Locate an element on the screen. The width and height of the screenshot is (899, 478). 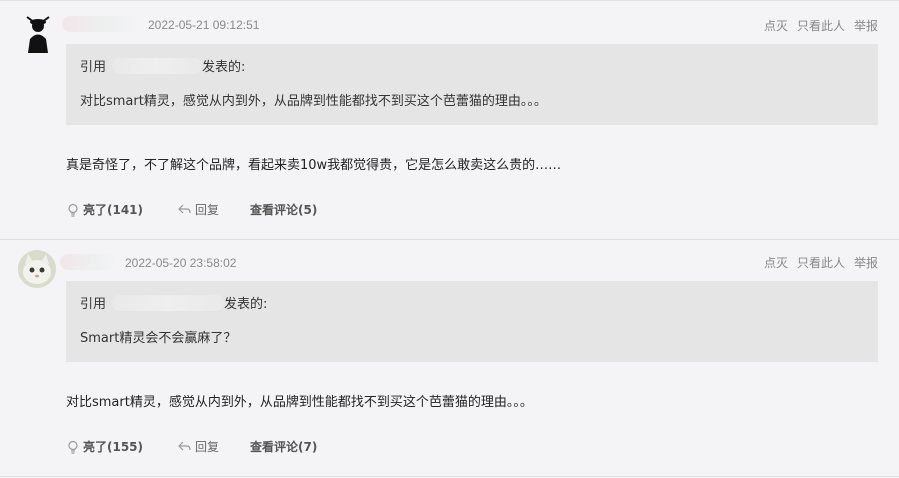
view-replies-label: 查看评论(5) is located at coordinates (284, 210).